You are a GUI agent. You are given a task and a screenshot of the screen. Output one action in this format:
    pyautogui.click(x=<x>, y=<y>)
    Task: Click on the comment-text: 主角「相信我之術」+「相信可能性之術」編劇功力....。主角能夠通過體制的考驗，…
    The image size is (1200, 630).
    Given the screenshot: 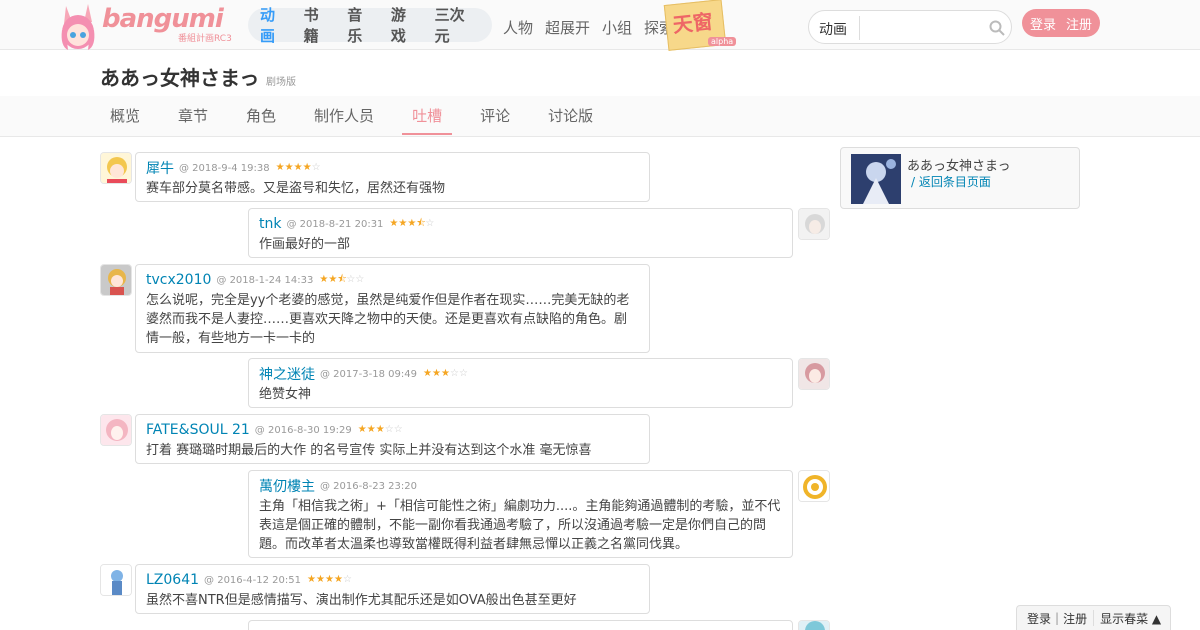 What is the action you would take?
    pyautogui.click(x=520, y=525)
    